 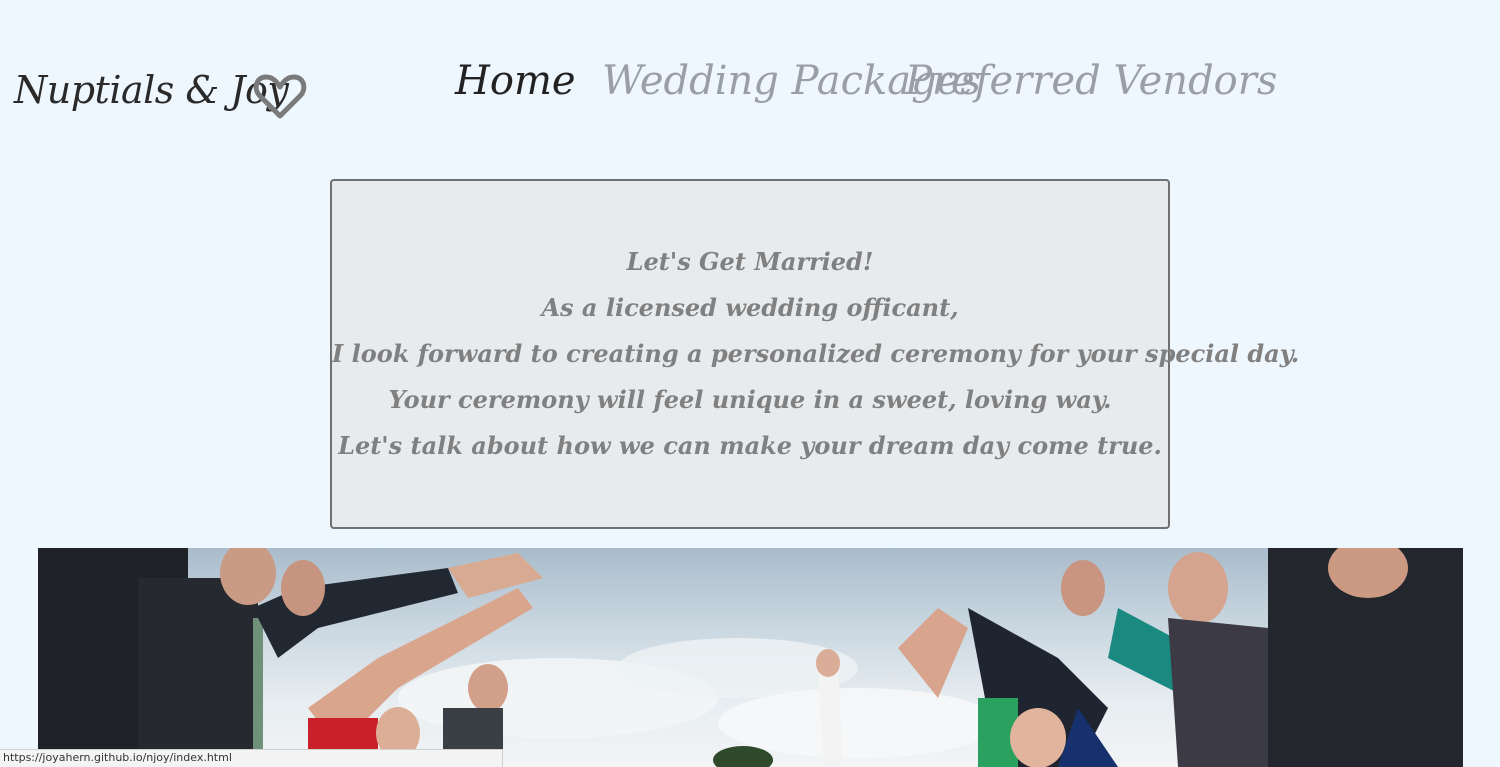 I want to click on nav-preferred-vendors-link: Preferred Vendors, so click(x=1091, y=81).